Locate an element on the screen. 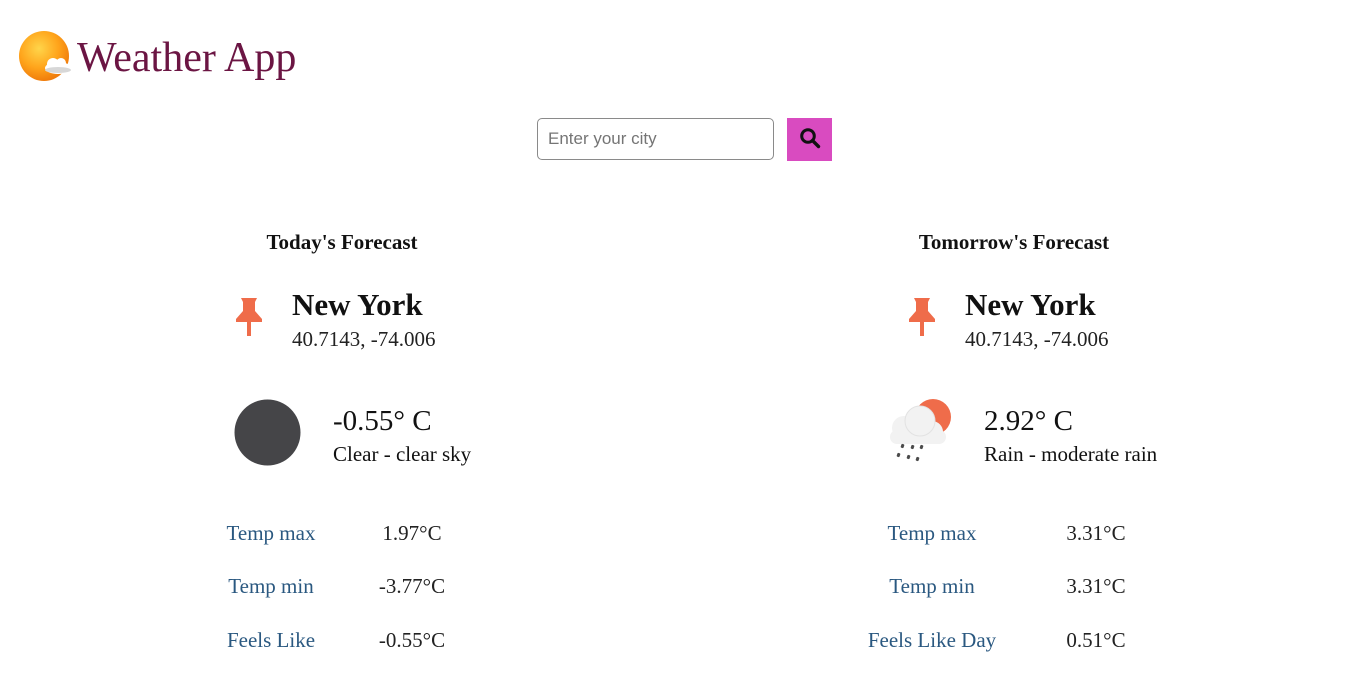  search-icon is located at coordinates (810, 139).